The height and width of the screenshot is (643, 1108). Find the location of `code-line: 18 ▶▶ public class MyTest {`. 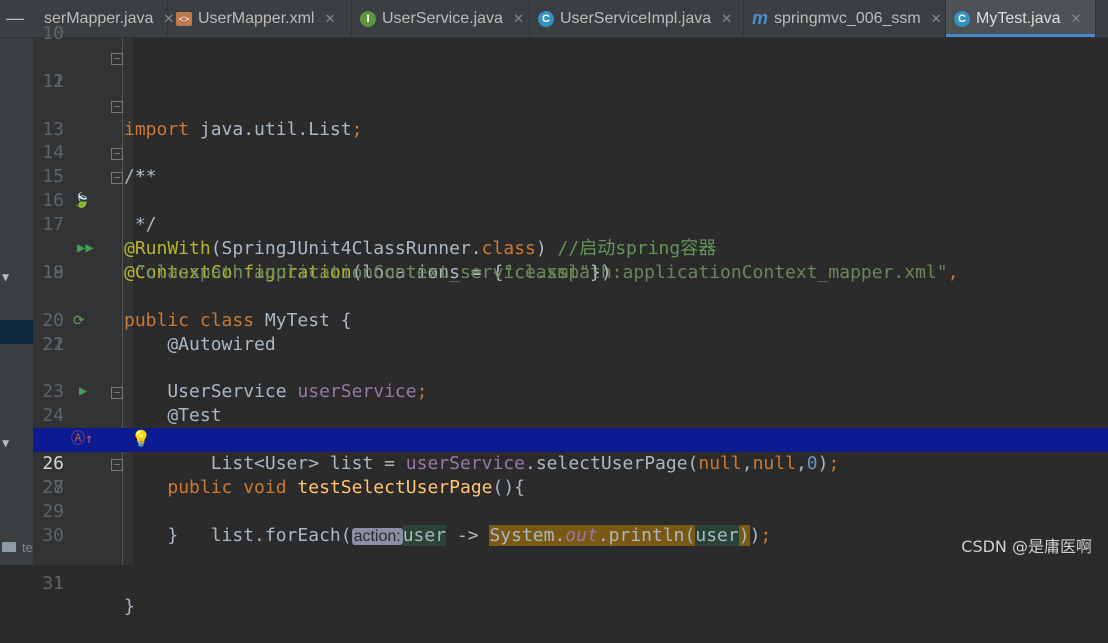

code-line: 18 ▶▶ public class MyTest { is located at coordinates (570, 284).